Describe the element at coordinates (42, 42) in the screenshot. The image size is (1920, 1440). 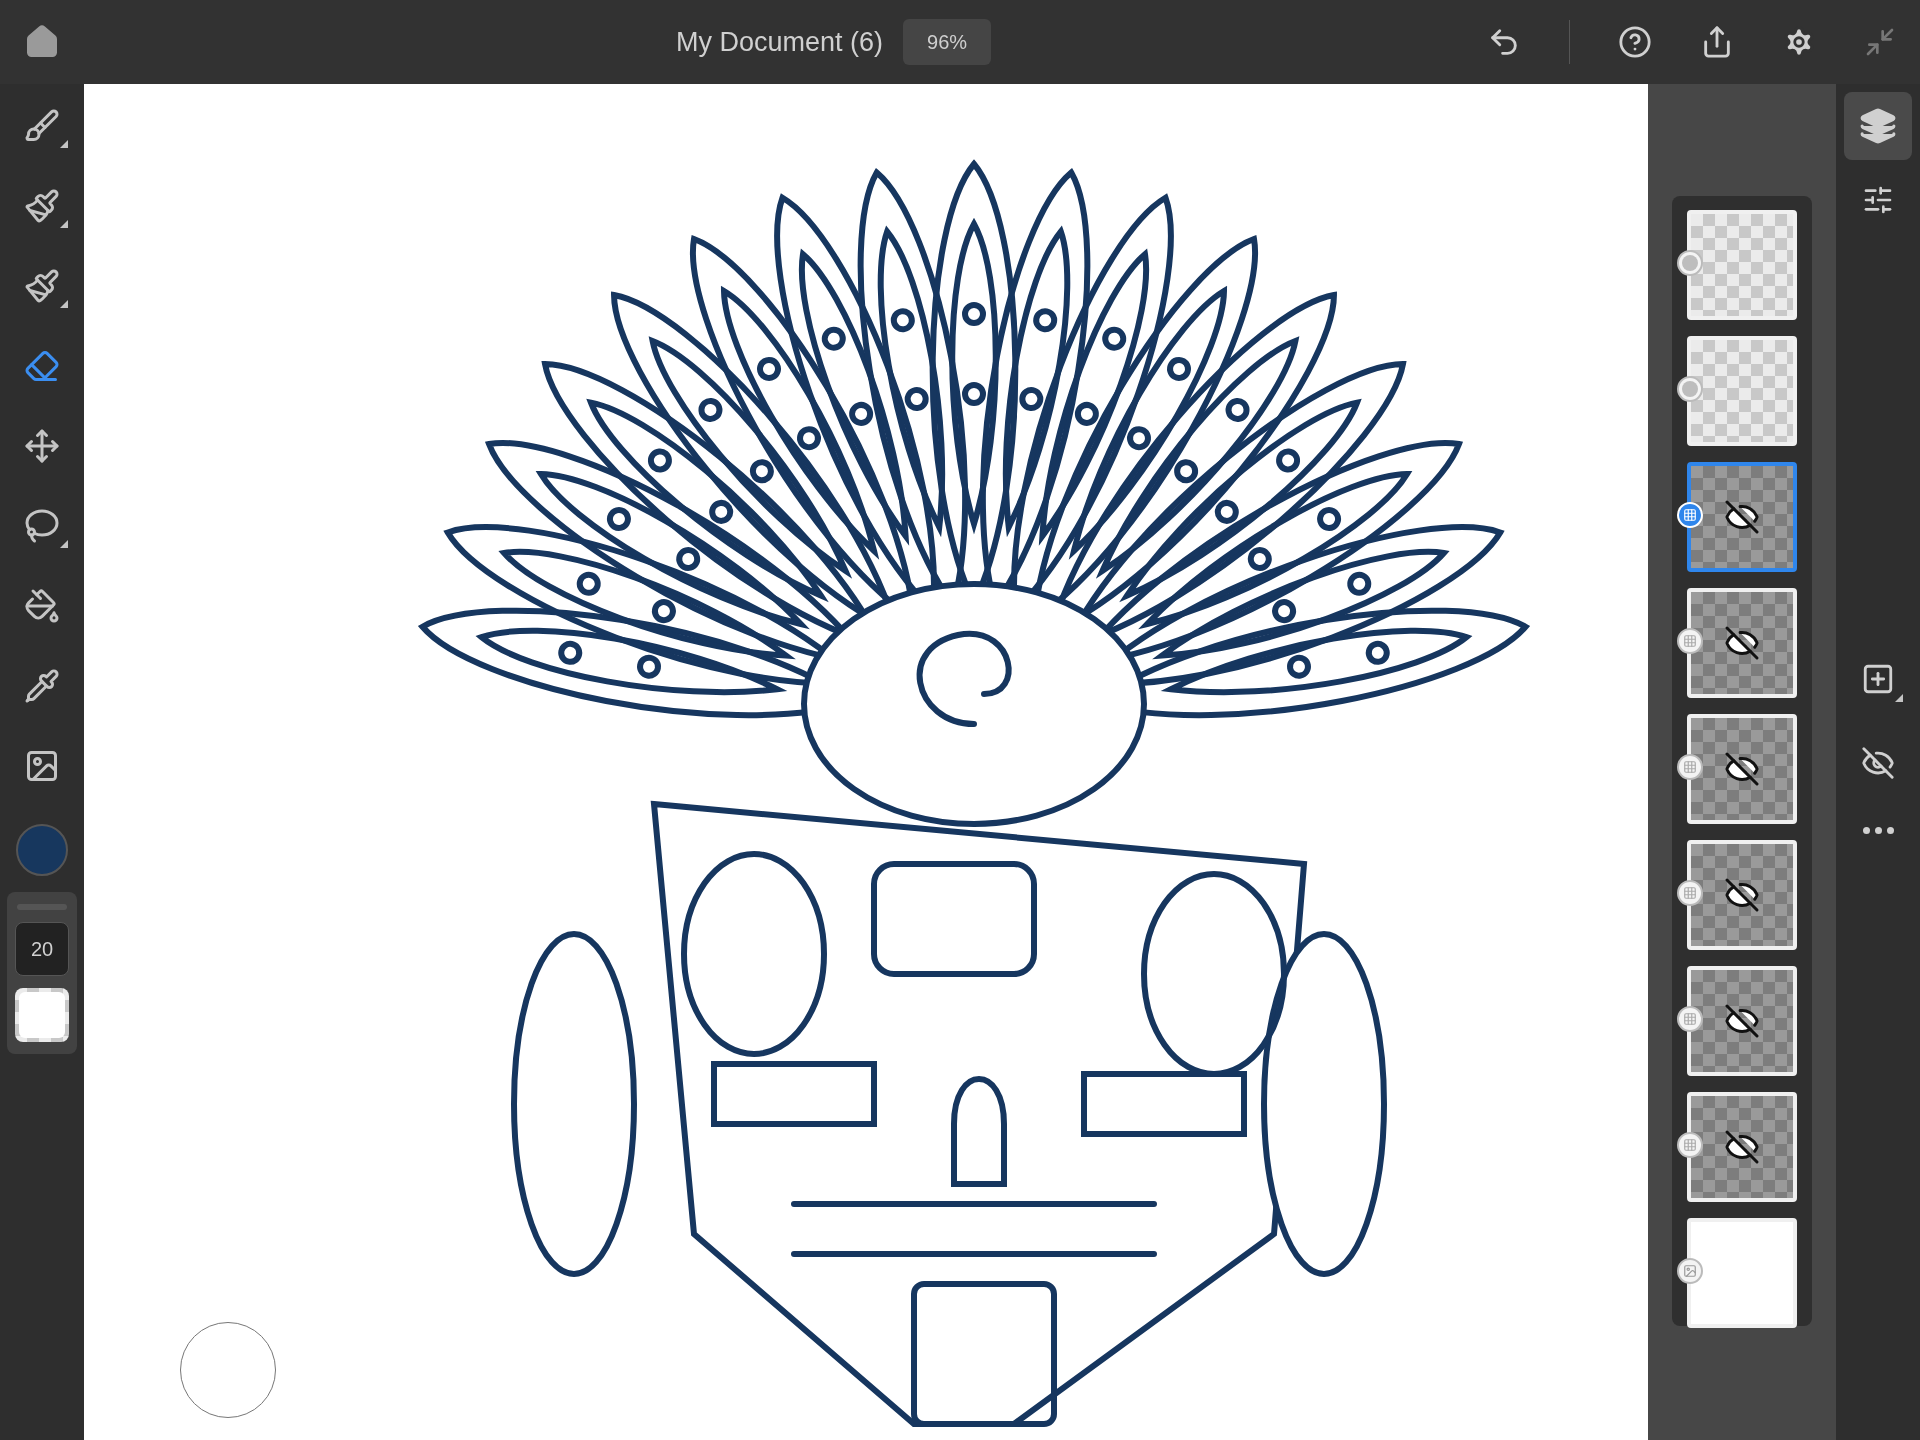
I see `home-button` at that location.